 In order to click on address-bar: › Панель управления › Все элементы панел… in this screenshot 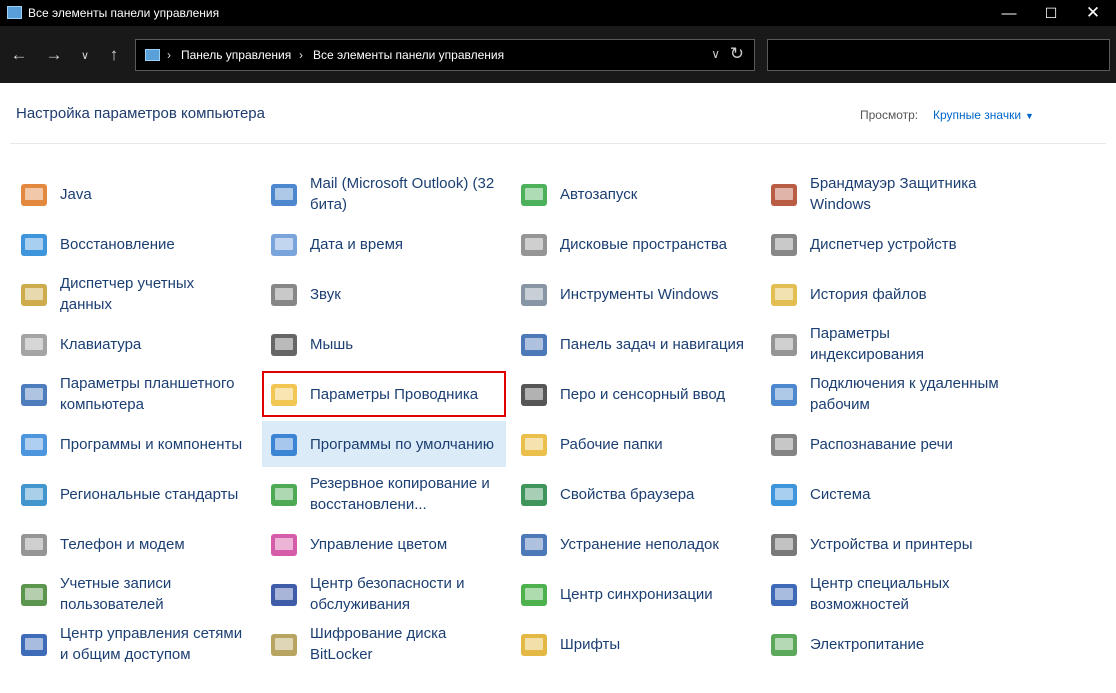, I will do `click(445, 55)`.